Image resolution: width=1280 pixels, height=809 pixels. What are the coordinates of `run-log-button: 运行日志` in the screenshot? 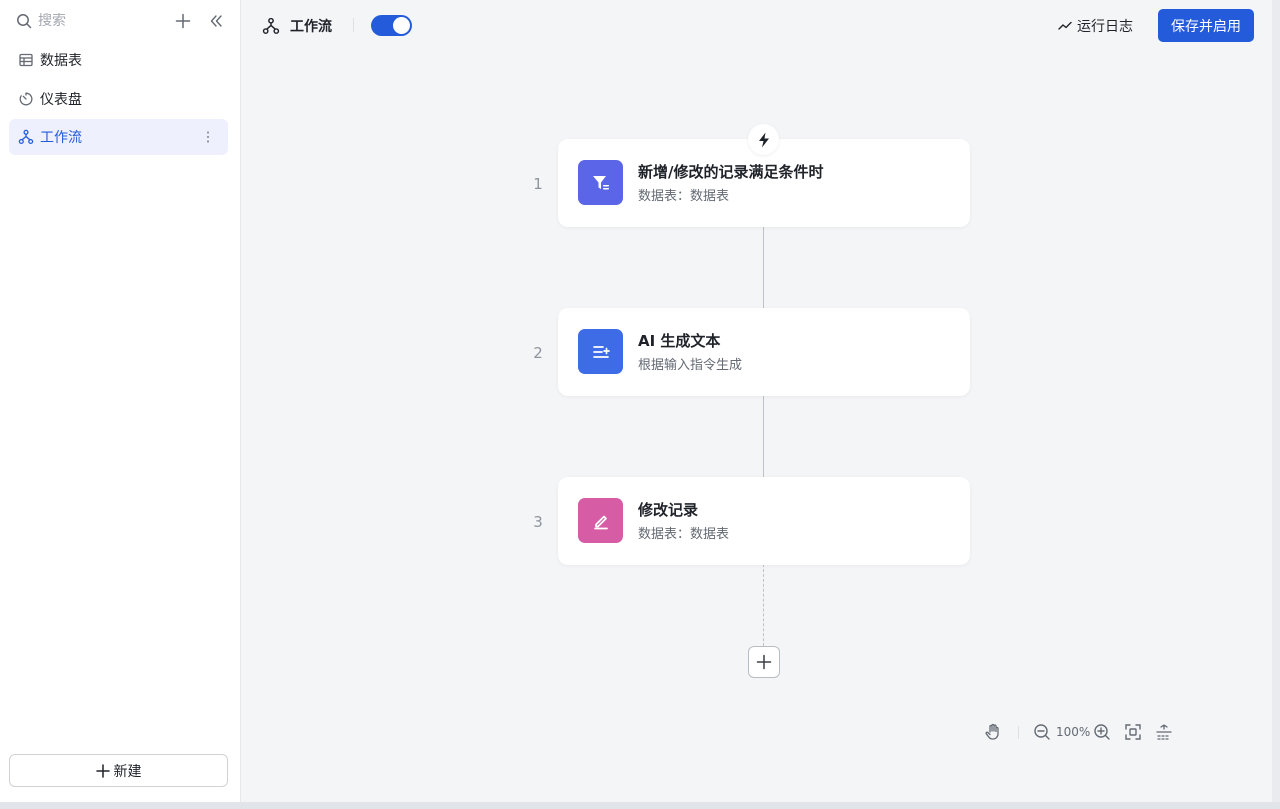 It's located at (1095, 26).